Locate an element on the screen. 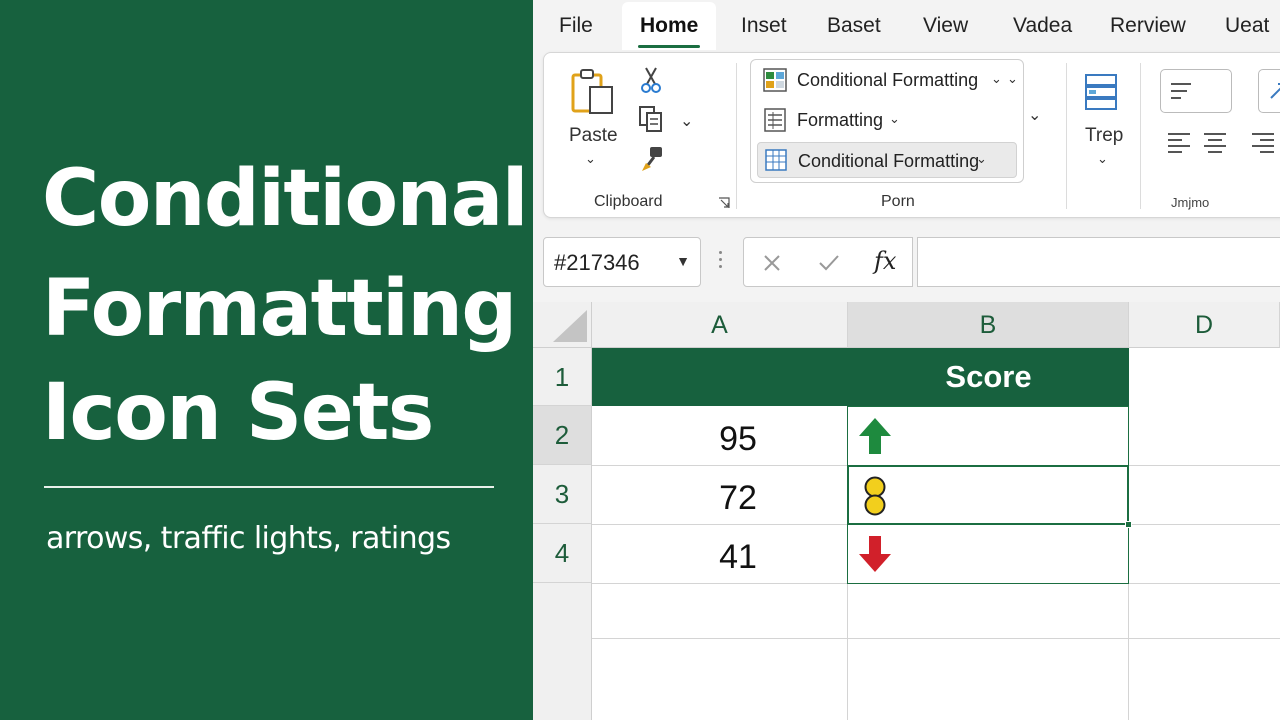 The width and height of the screenshot is (1280, 720). cell-b1-score-header: Score is located at coordinates (988, 377).